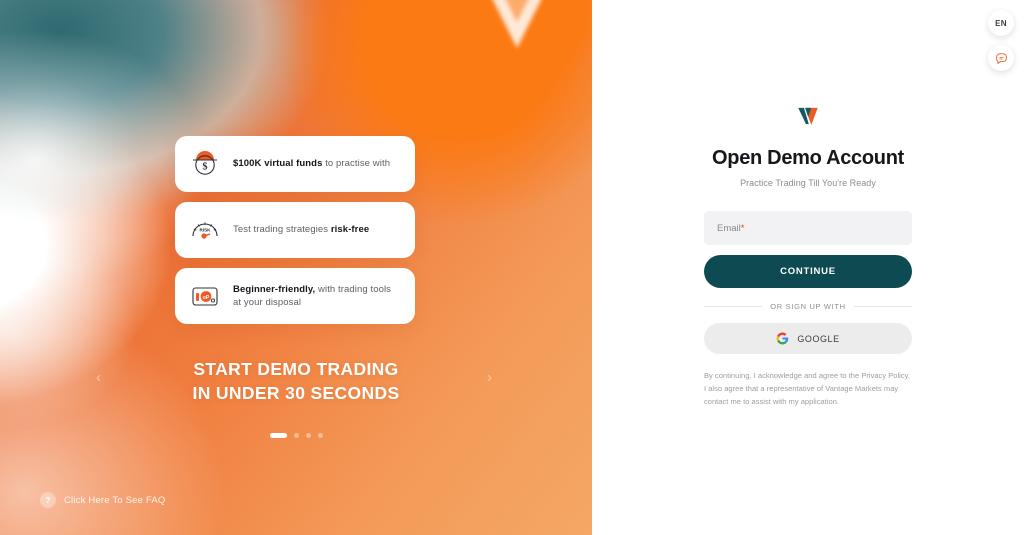 The height and width of the screenshot is (535, 1024). What do you see at coordinates (48, 500) in the screenshot?
I see `question-mark-icon: ?` at bounding box center [48, 500].